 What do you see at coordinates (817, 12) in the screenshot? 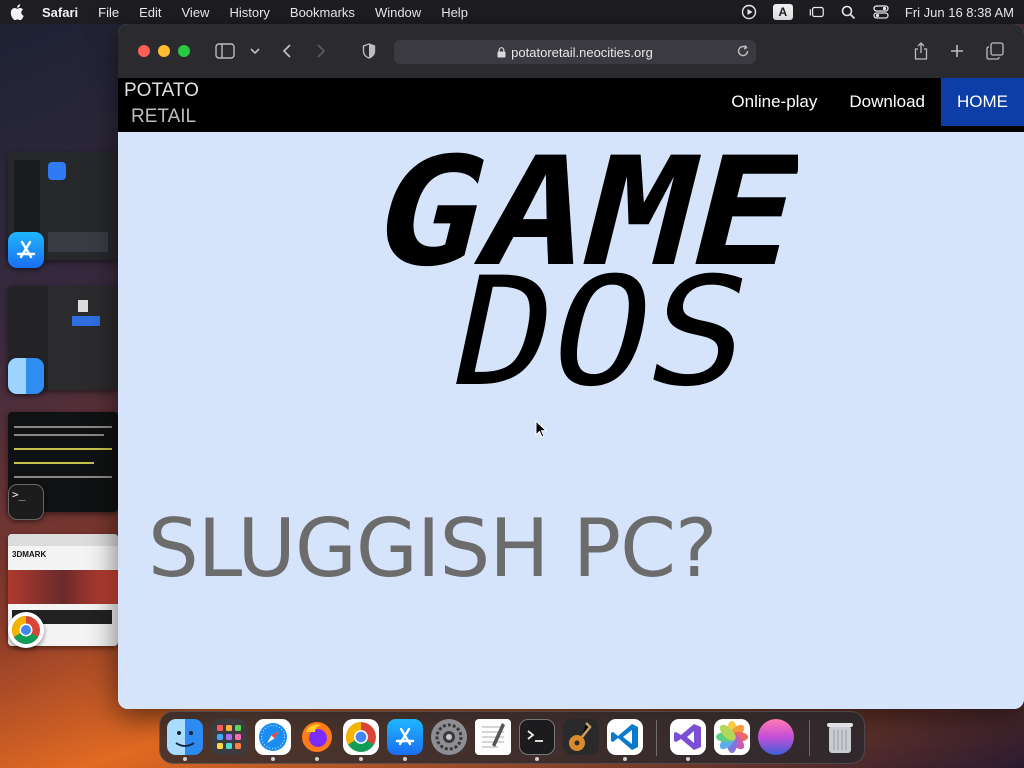
I see `stage-manager-icon` at bounding box center [817, 12].